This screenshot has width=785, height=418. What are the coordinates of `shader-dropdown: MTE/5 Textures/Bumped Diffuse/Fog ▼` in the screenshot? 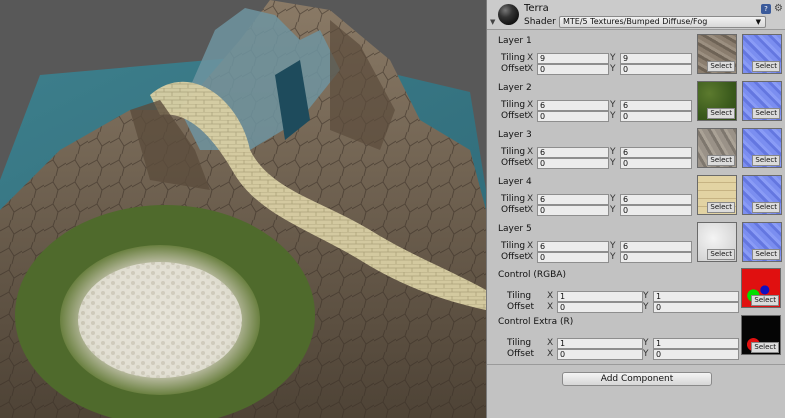 It's located at (662, 22).